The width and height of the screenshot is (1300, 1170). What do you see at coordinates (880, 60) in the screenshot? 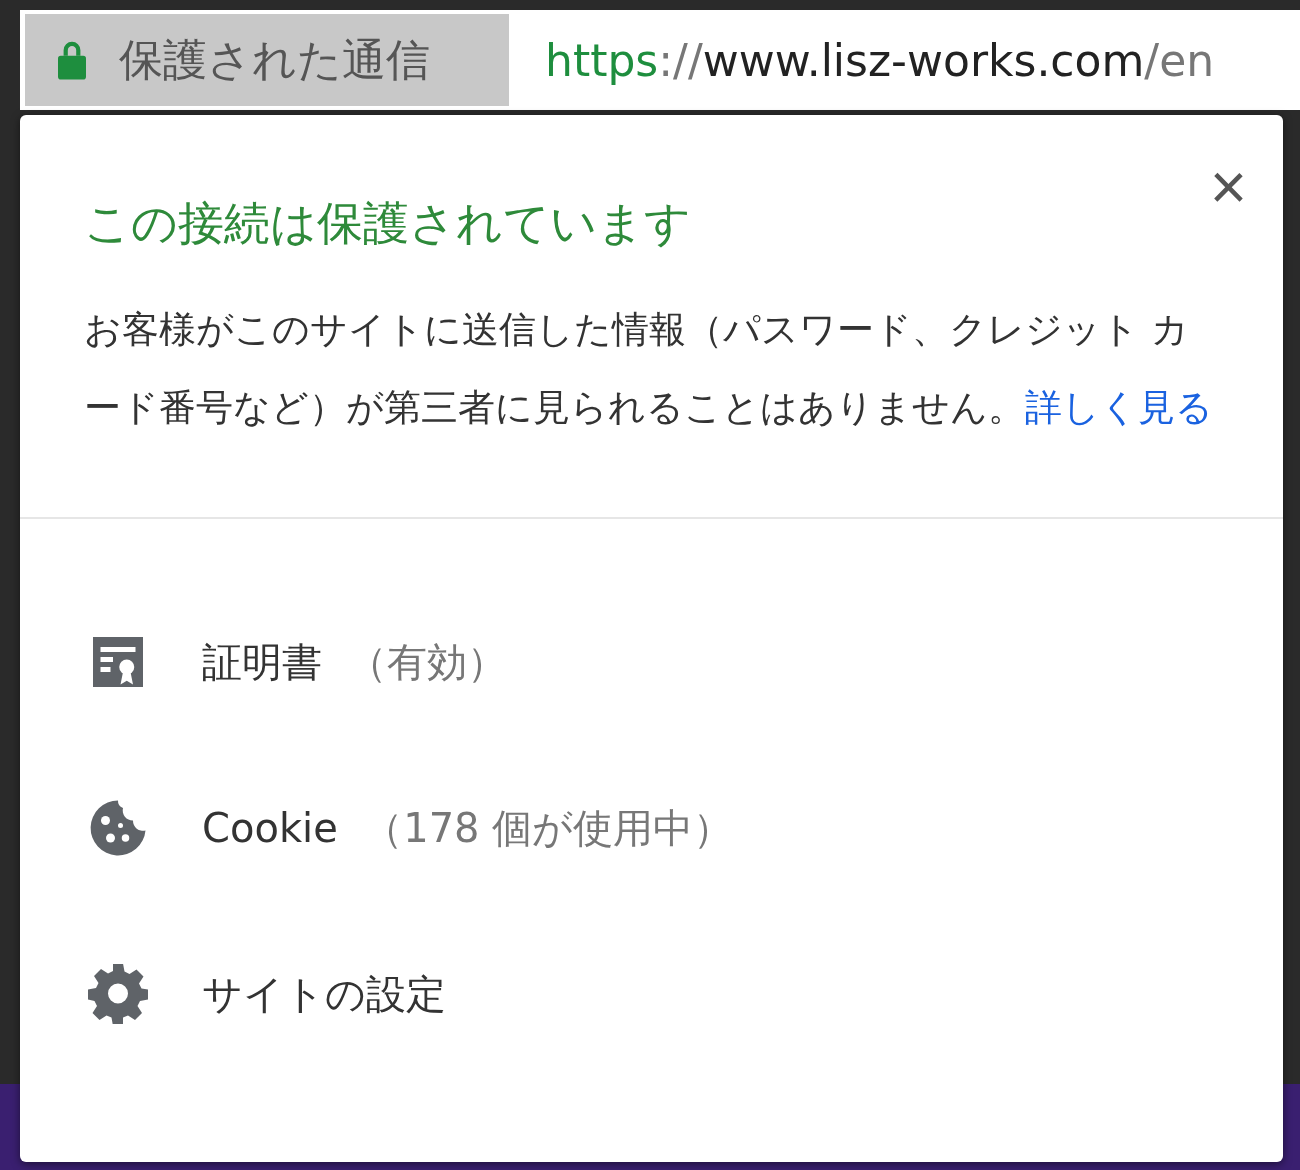
I see `url-text: https://www.lisz-works.com/en` at bounding box center [880, 60].